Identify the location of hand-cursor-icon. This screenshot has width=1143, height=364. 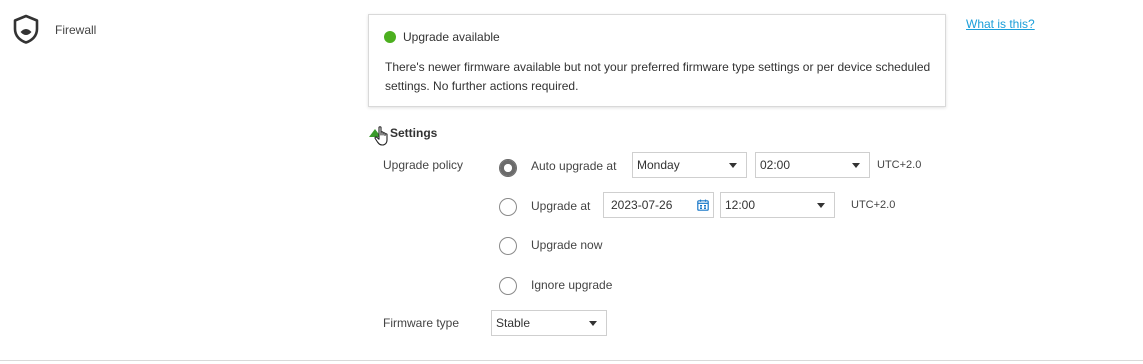
(381, 136).